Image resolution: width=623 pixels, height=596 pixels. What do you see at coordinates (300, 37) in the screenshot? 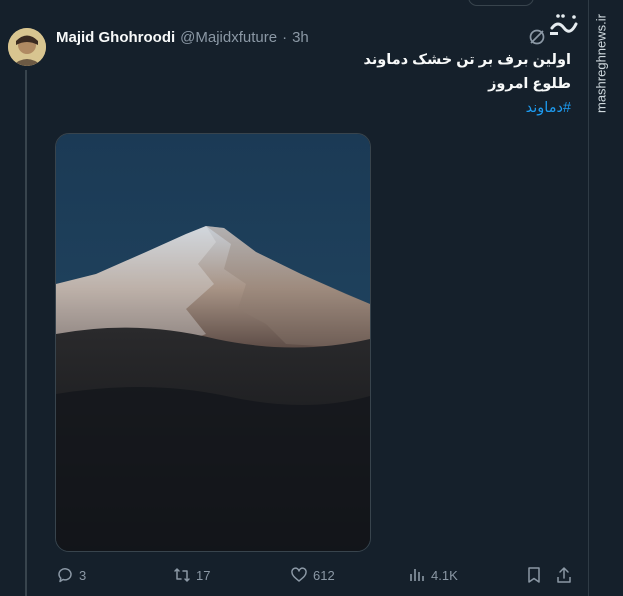
I see `tweet-time: 3h` at bounding box center [300, 37].